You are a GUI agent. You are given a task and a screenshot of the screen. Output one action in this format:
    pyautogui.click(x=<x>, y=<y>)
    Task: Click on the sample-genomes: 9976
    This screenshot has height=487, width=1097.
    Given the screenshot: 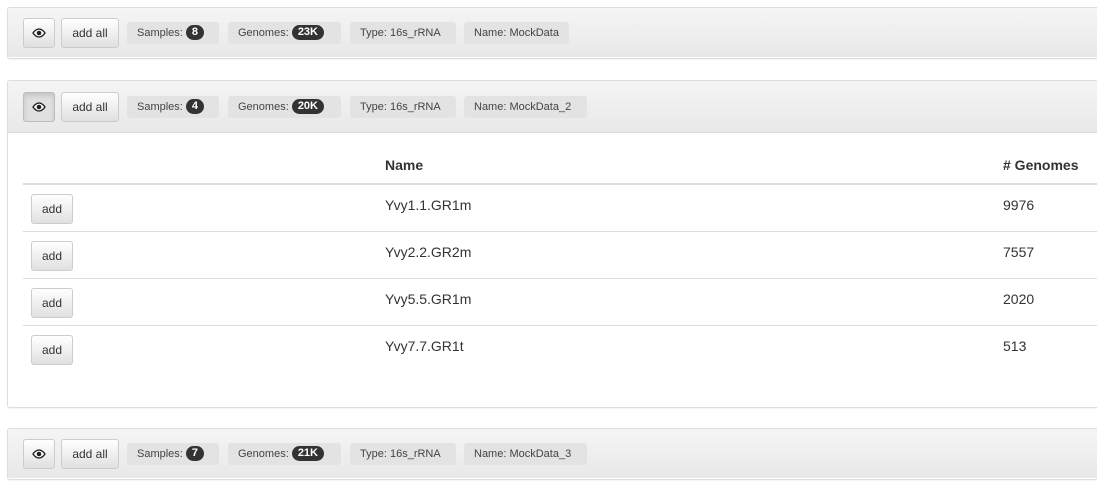 What is the action you would take?
    pyautogui.click(x=1019, y=205)
    